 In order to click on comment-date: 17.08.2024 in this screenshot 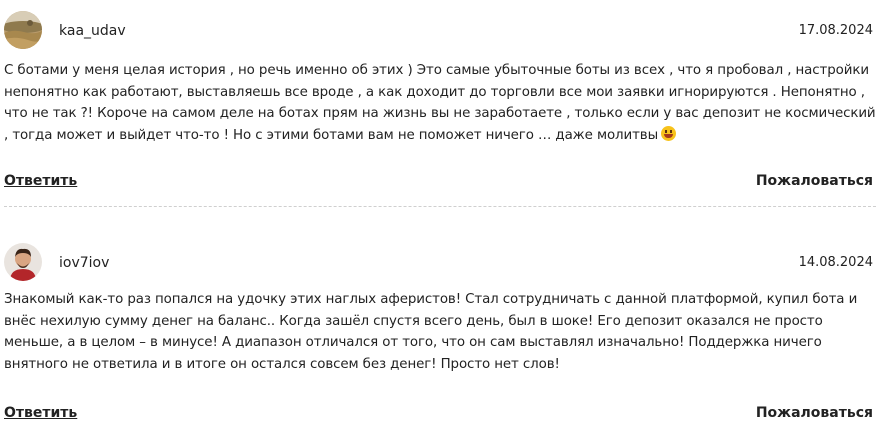, I will do `click(835, 30)`.